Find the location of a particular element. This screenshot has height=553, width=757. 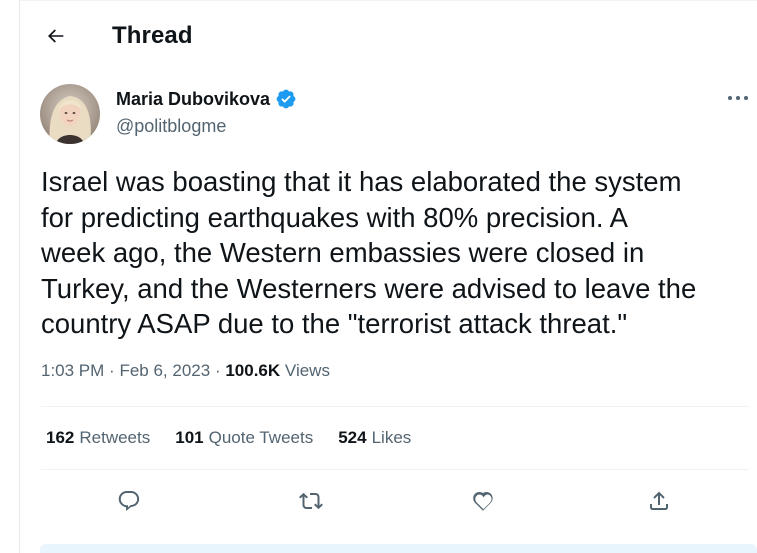

tweet-author: Maria Dubovikova @politblogme is located at coordinates (206, 112).